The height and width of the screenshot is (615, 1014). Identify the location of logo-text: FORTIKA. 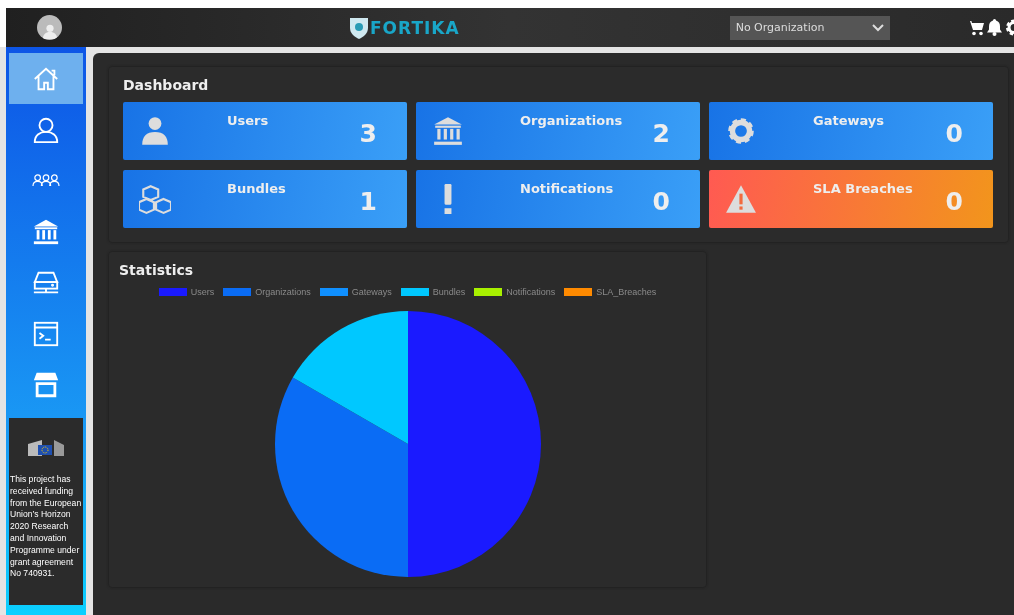
(415, 27).